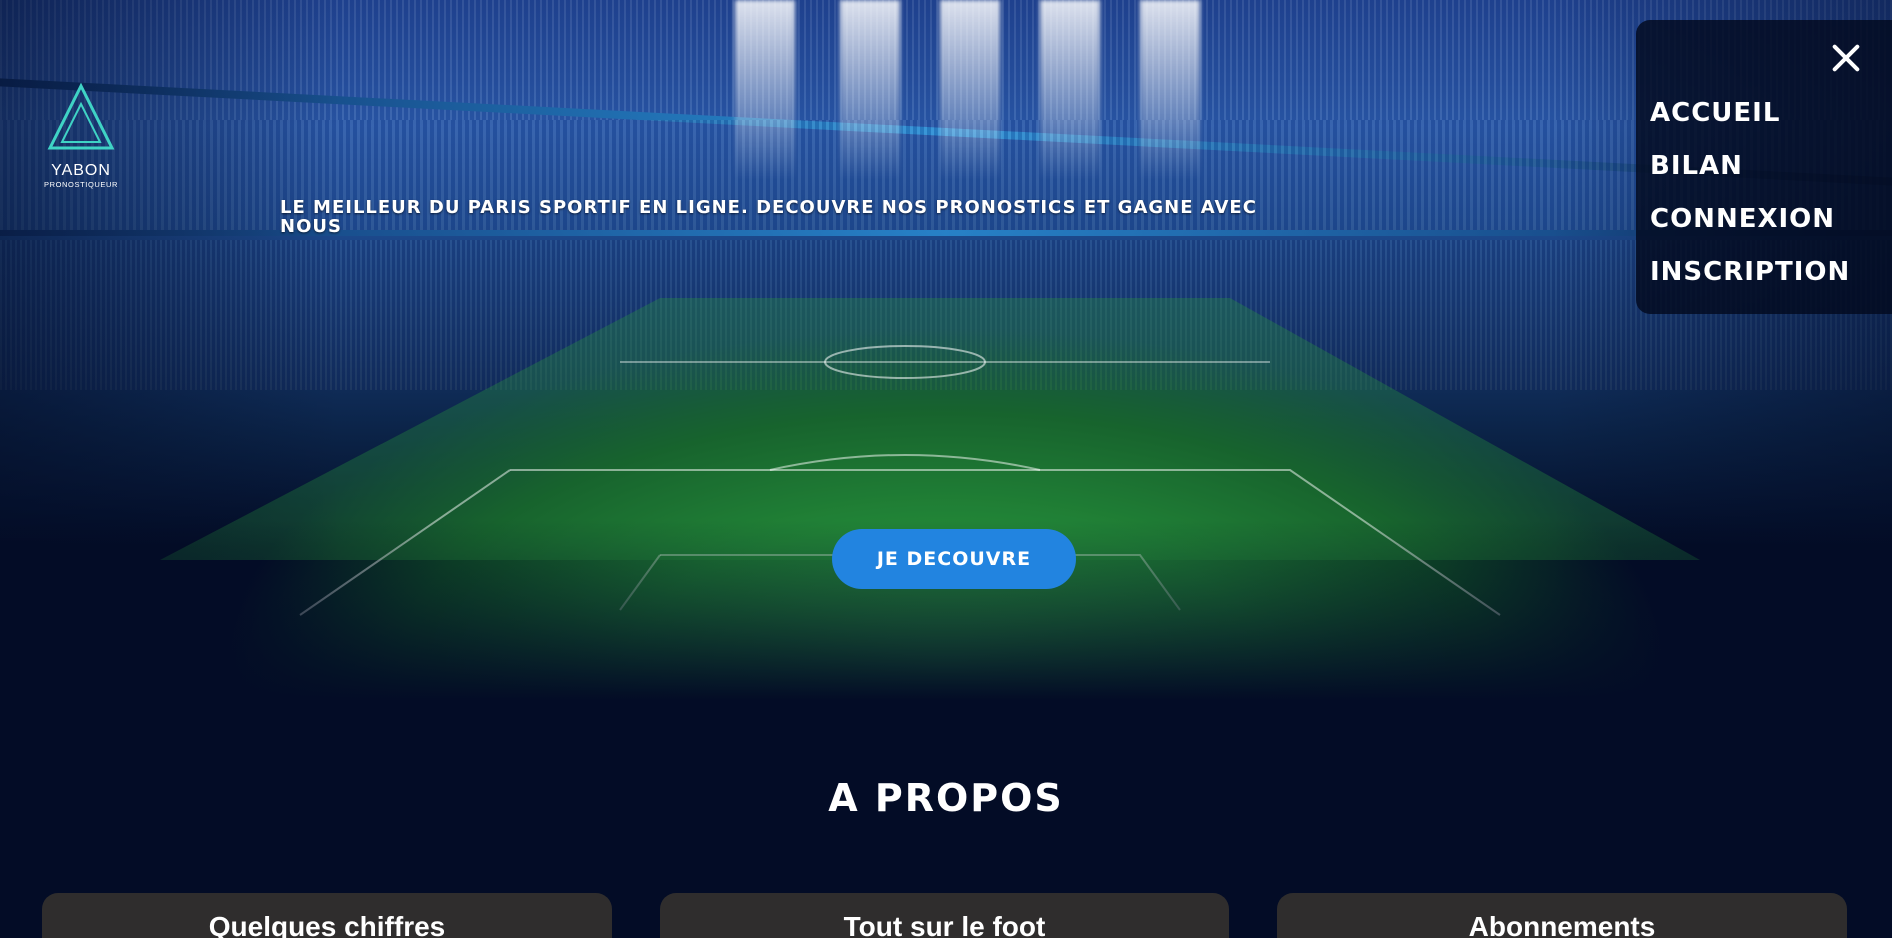  What do you see at coordinates (1742, 219) in the screenshot?
I see `menu-item-connexion: CONNEXION` at bounding box center [1742, 219].